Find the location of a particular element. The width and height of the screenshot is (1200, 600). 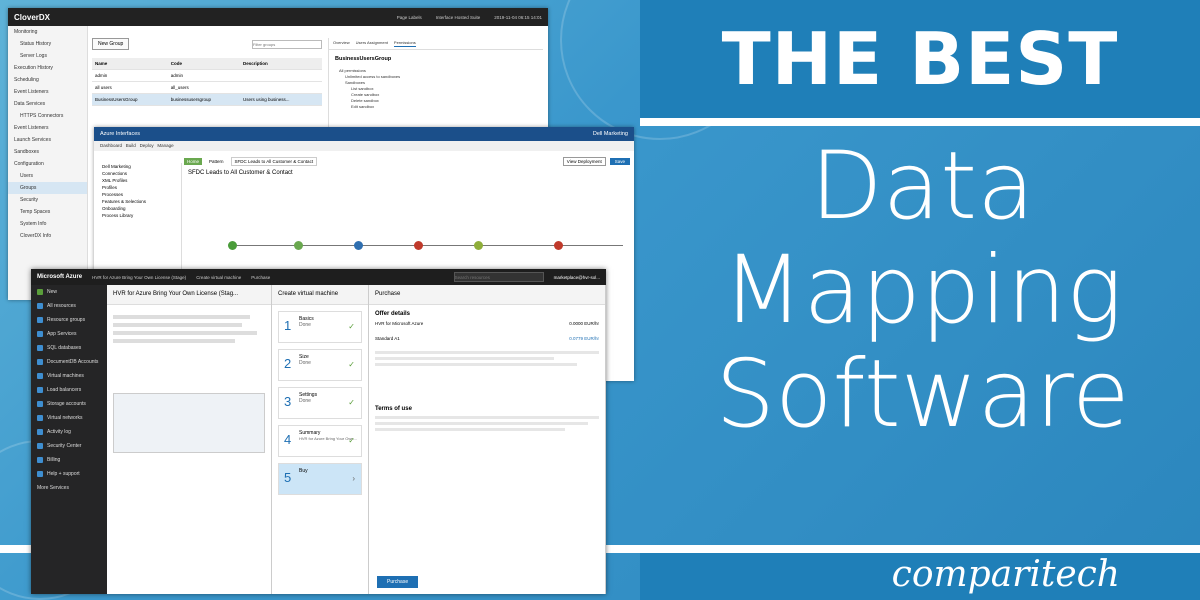

sidebar-item: HTTPS Connectors is located at coordinates (47, 116).